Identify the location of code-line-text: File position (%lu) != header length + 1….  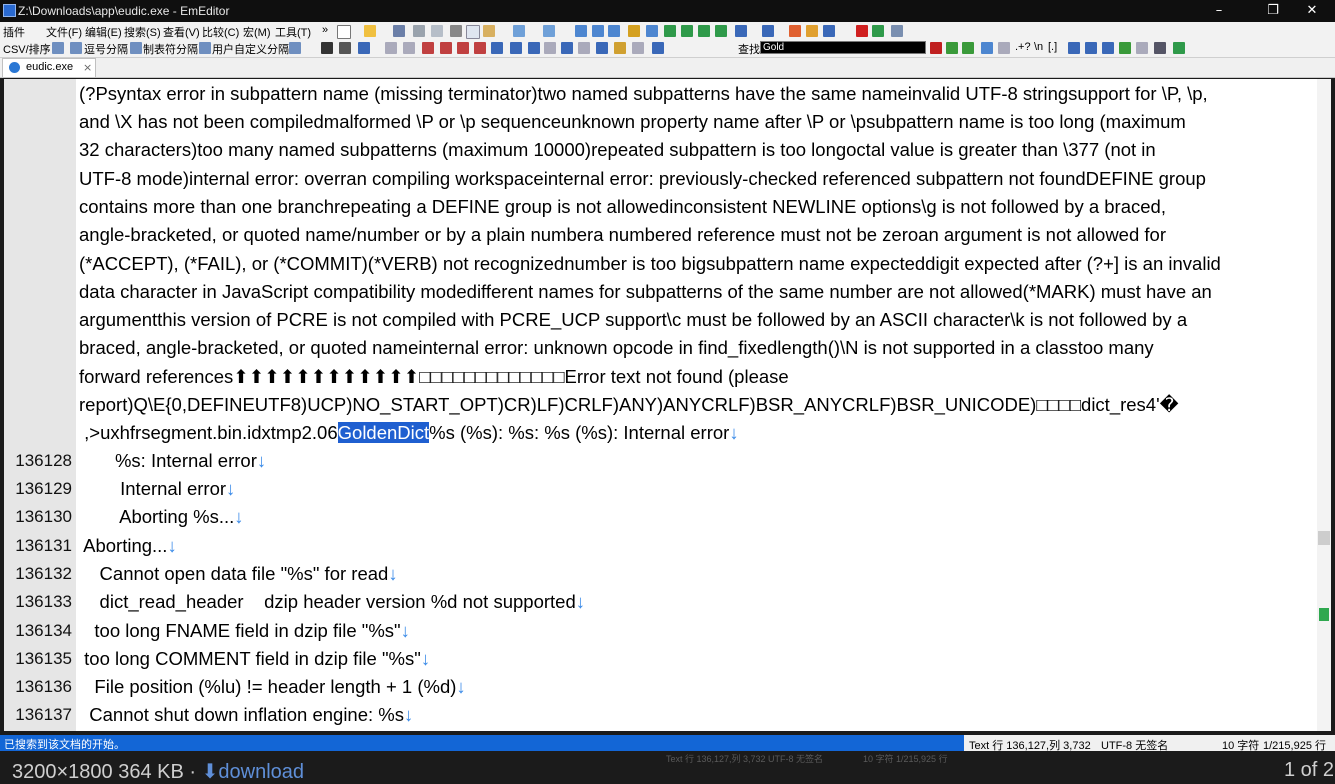
(268, 686).